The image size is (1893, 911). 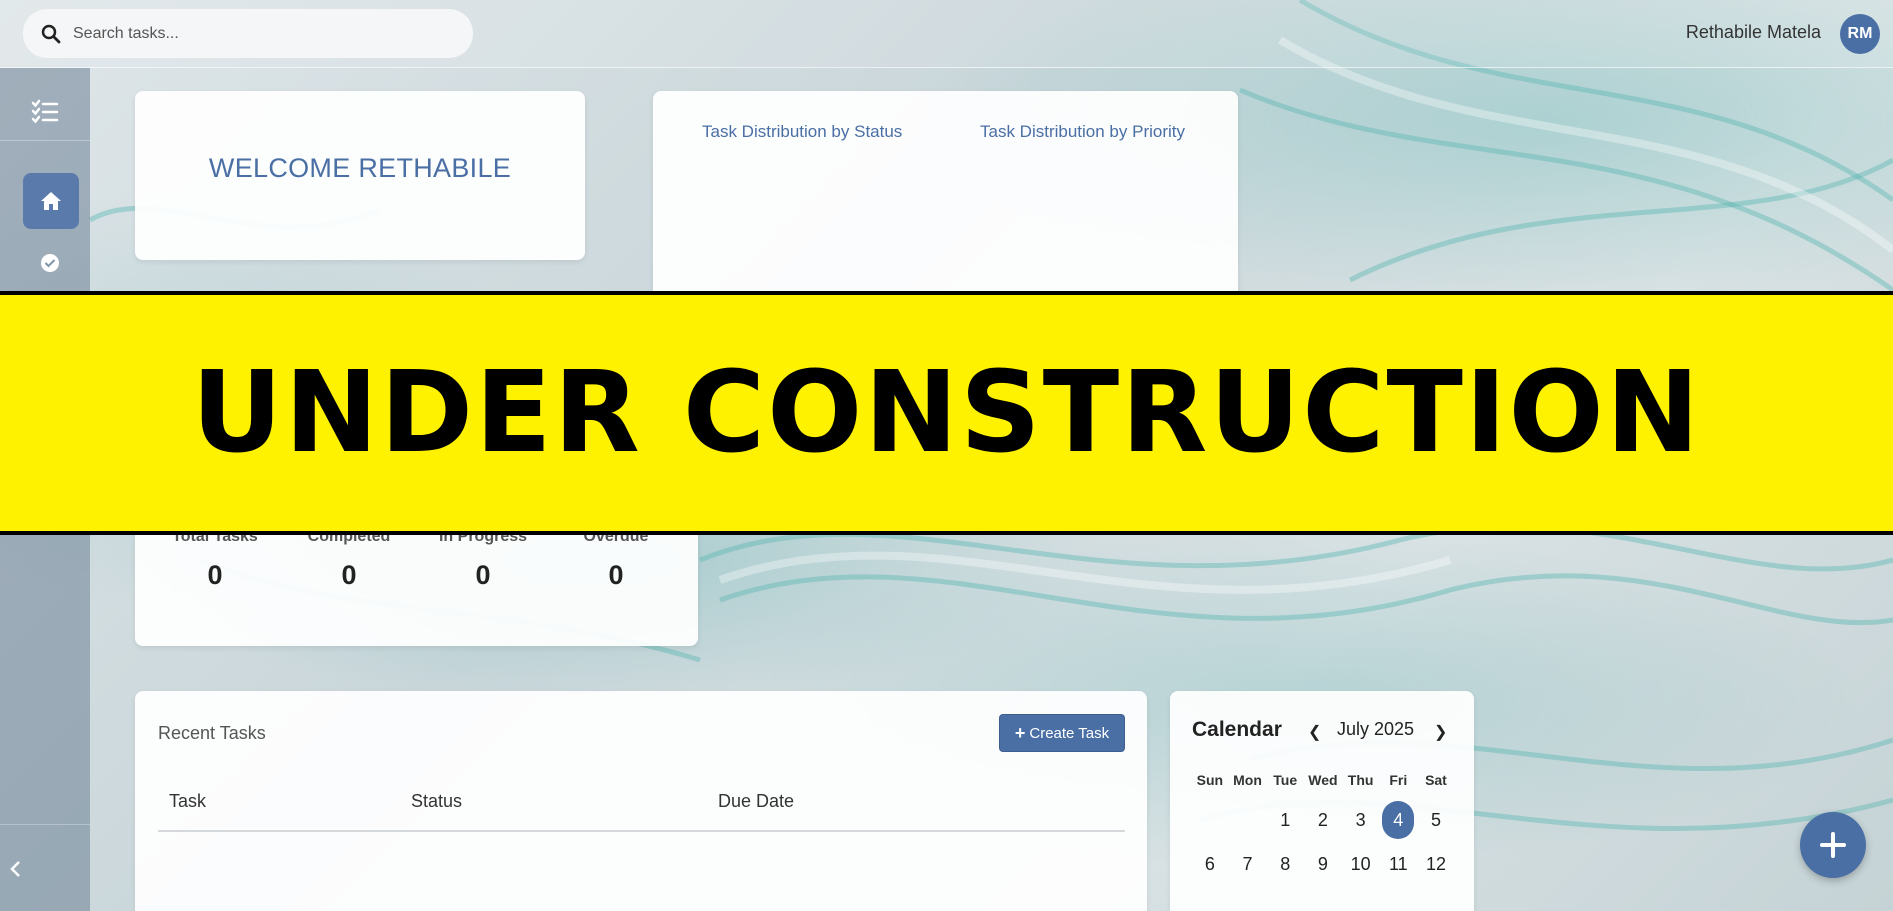 I want to click on weekday: Sat, so click(x=1436, y=780).